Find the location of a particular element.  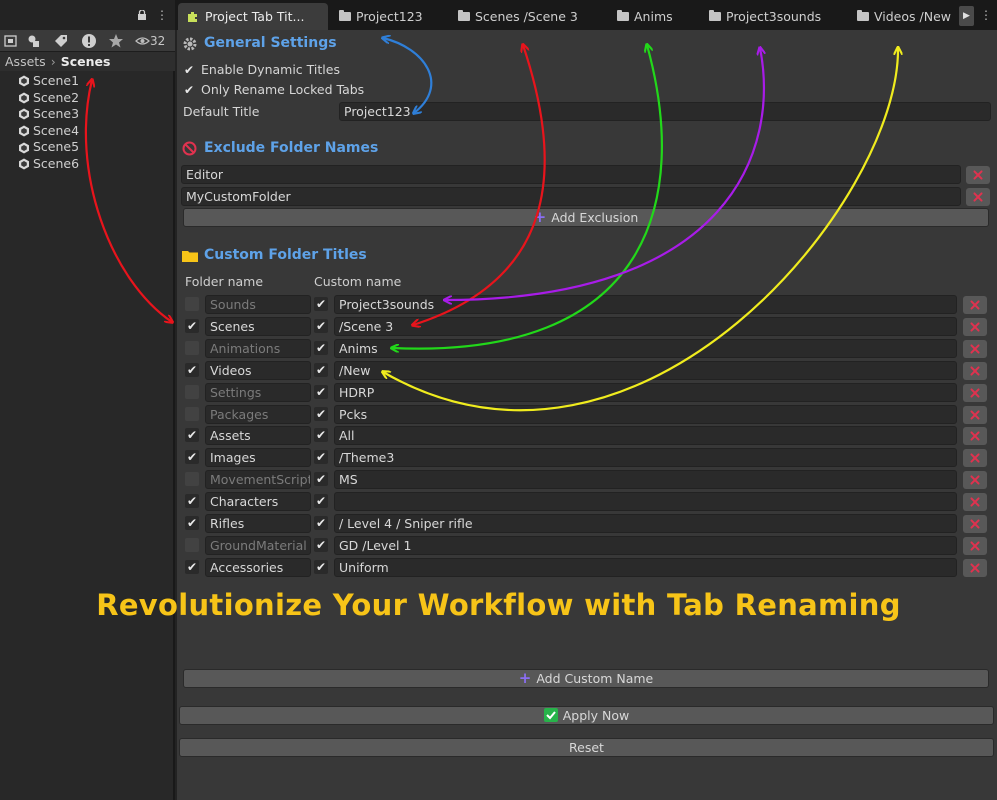

custom-name-field: HDRP is located at coordinates (645, 392).